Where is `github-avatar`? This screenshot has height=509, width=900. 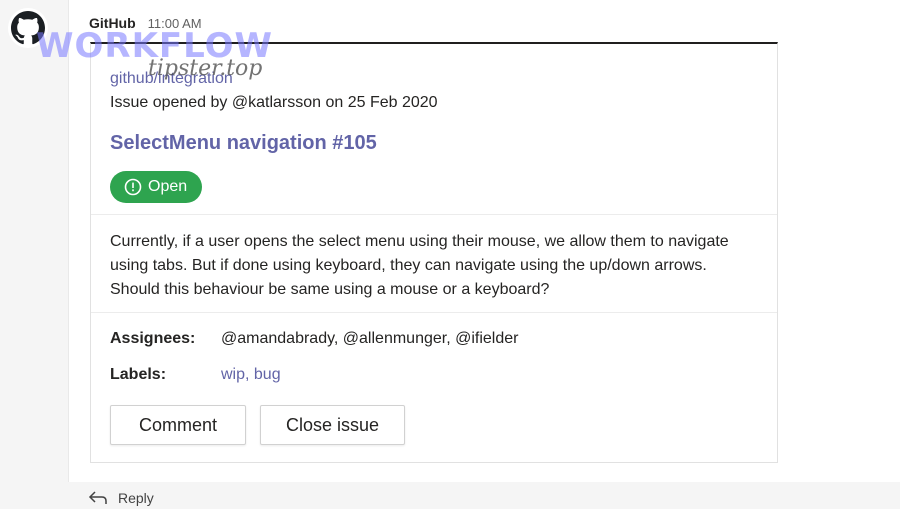
github-avatar is located at coordinates (28, 28).